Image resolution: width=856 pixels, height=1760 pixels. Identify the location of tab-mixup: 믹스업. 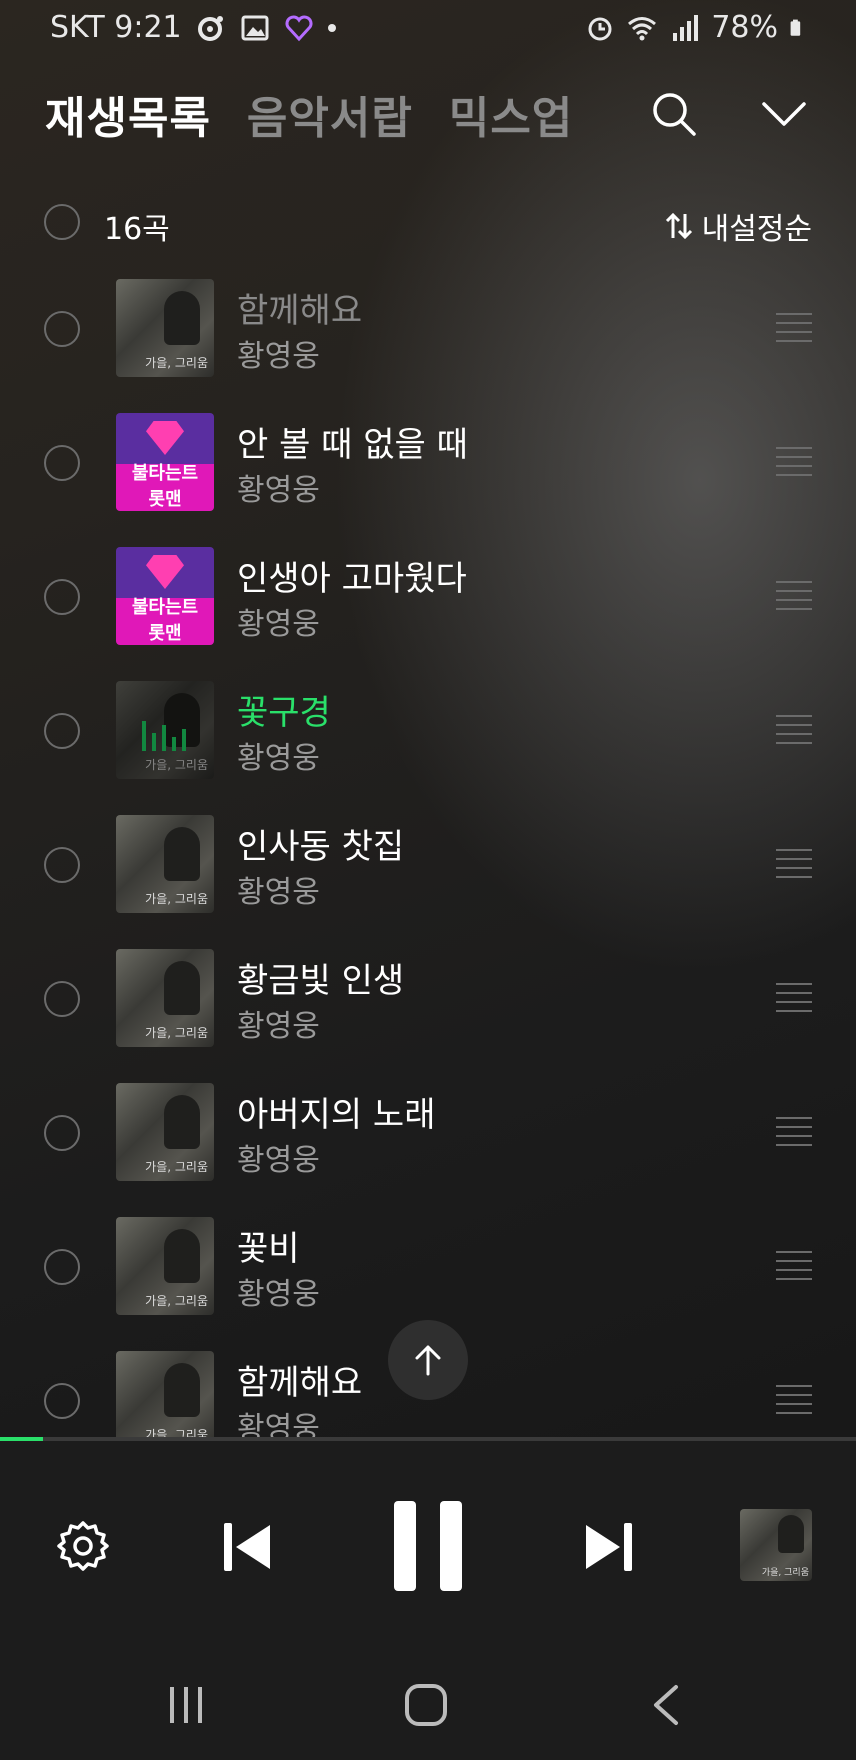
(511, 114).